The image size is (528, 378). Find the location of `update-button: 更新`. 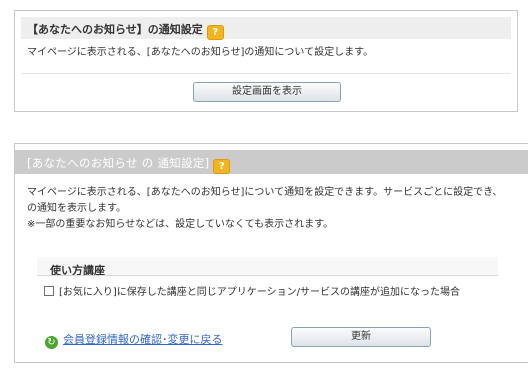

update-button: 更新 is located at coordinates (361, 337).